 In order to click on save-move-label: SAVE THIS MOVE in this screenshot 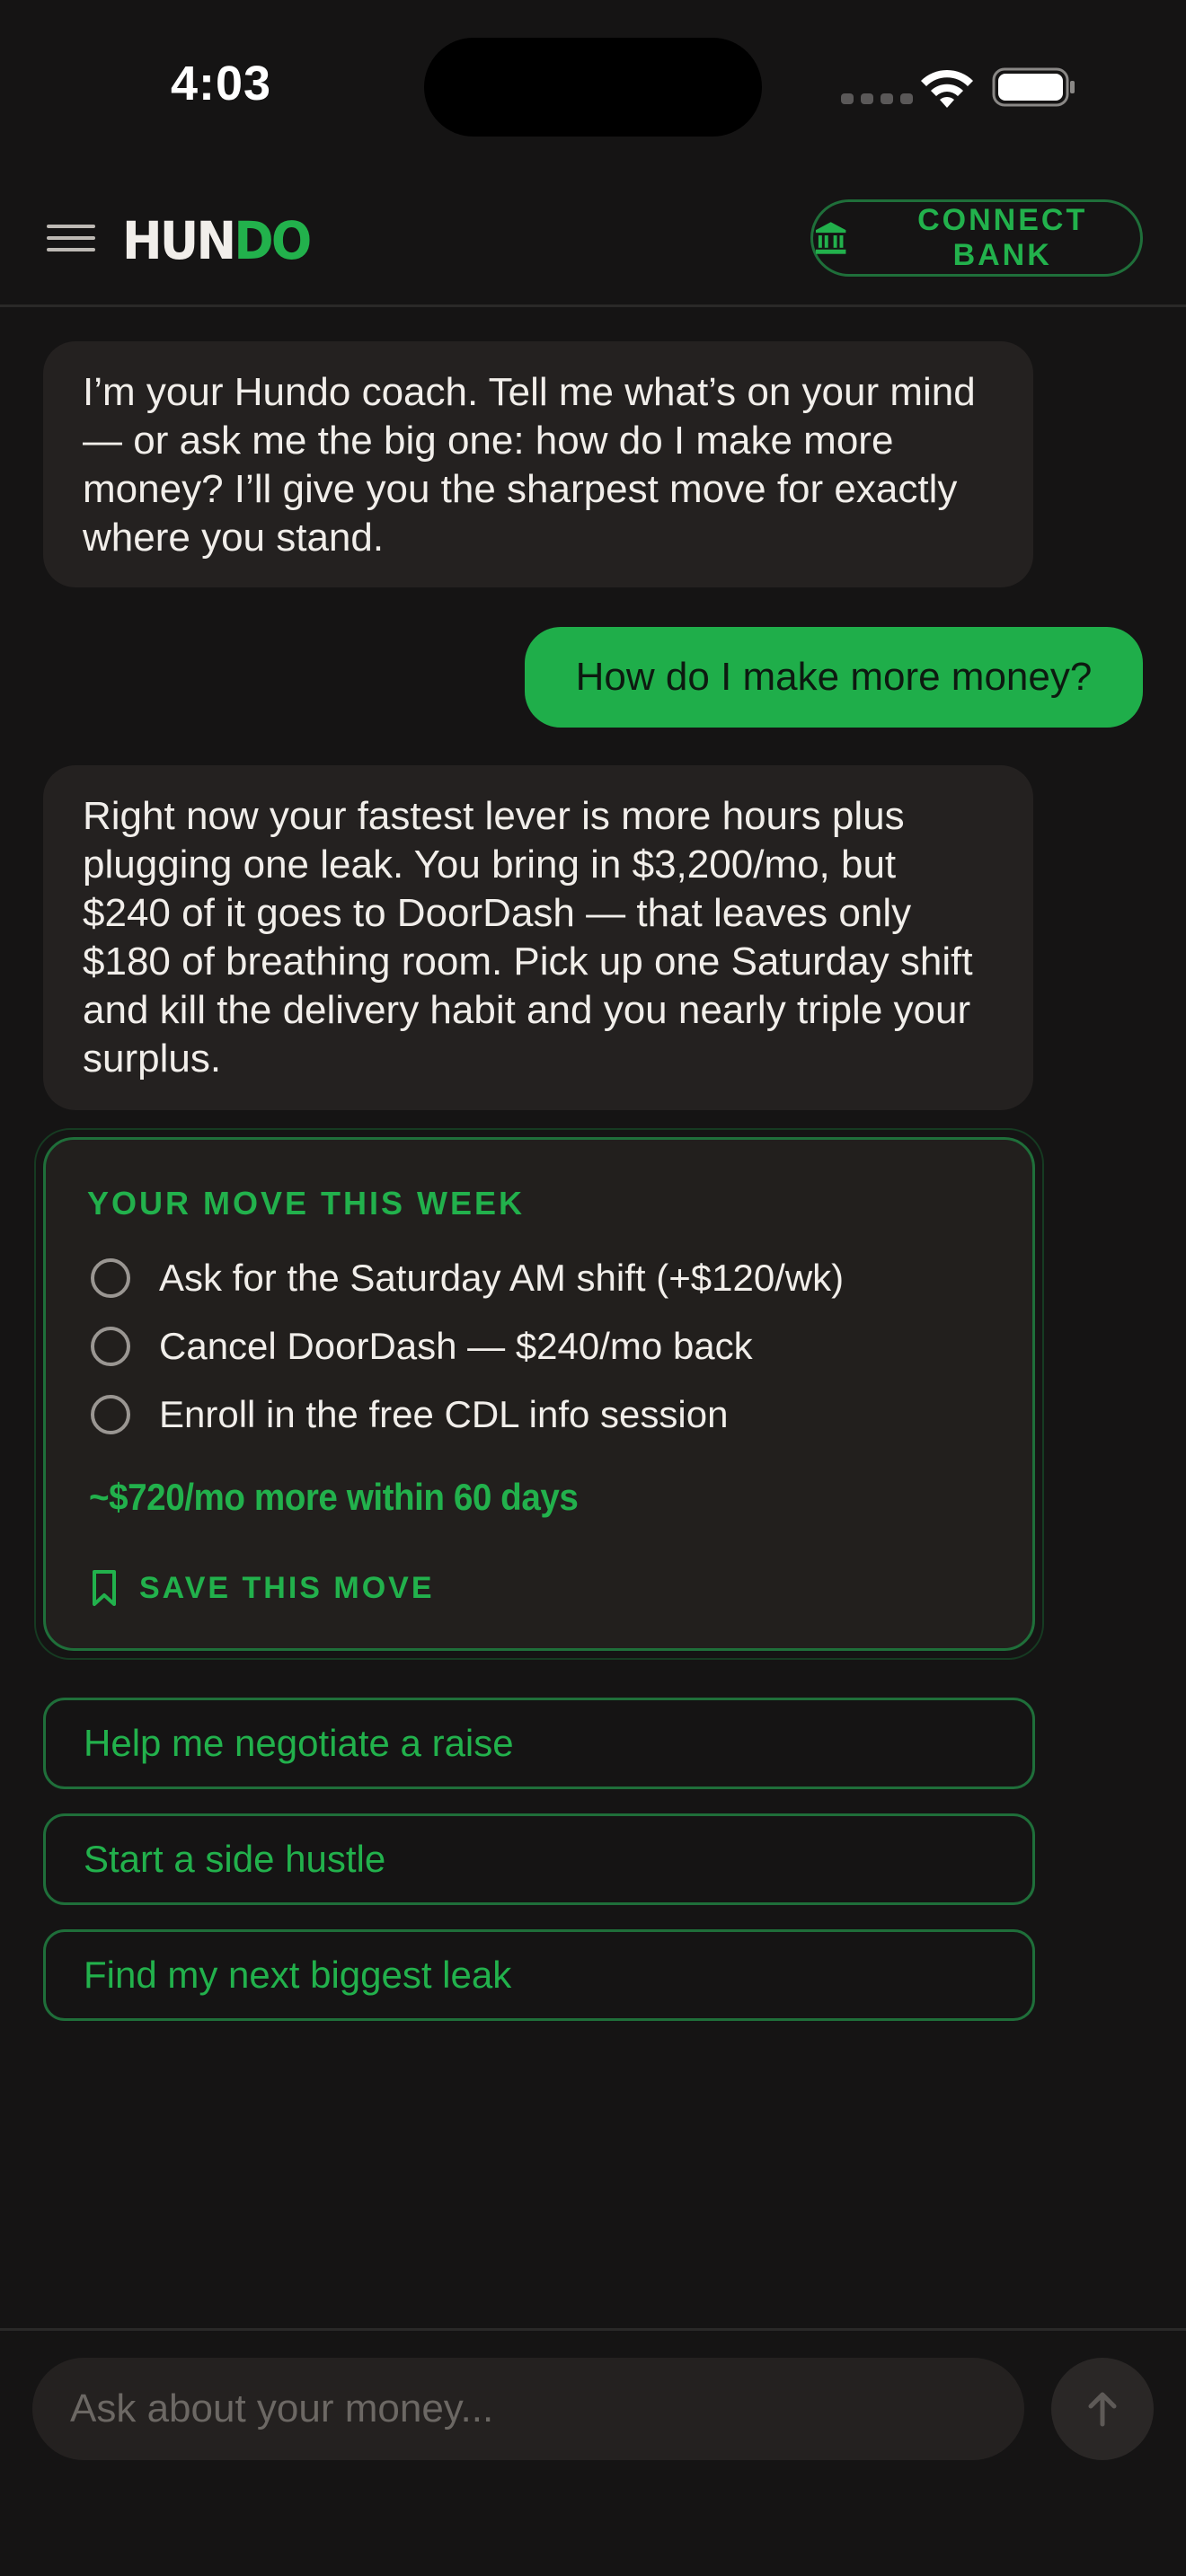, I will do `click(287, 1587)`.